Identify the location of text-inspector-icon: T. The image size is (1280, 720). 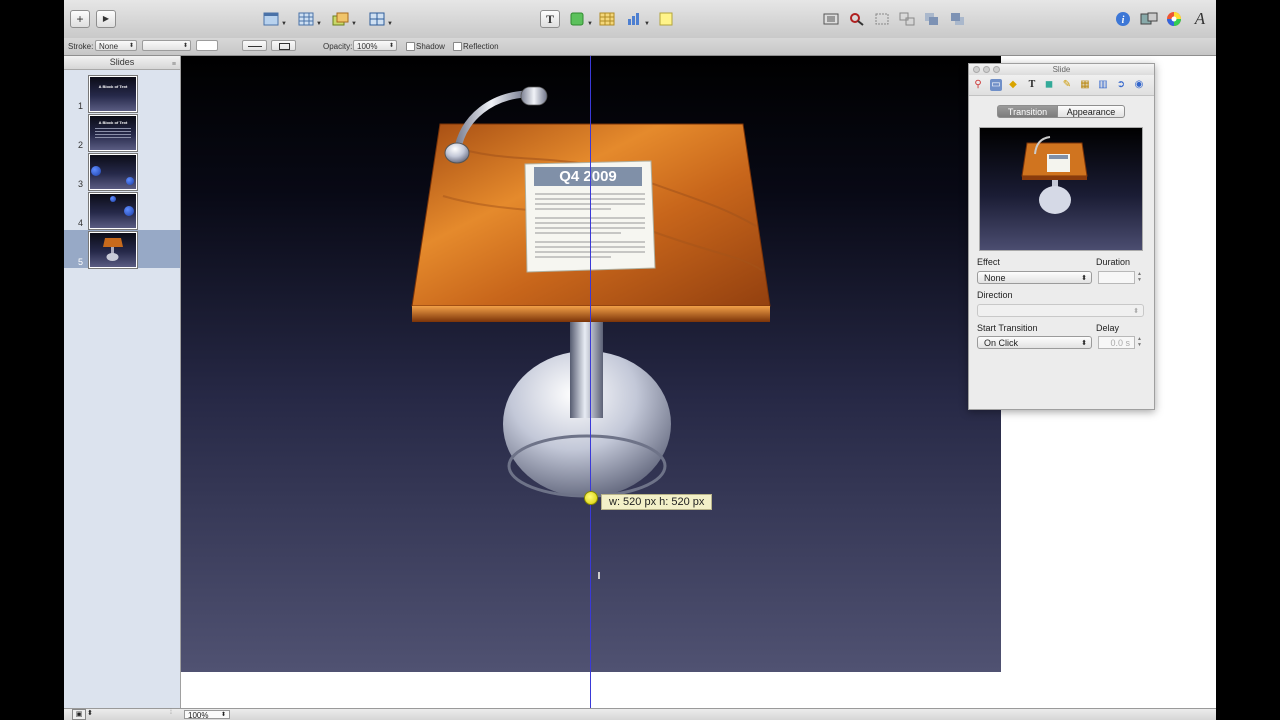
(1032, 85).